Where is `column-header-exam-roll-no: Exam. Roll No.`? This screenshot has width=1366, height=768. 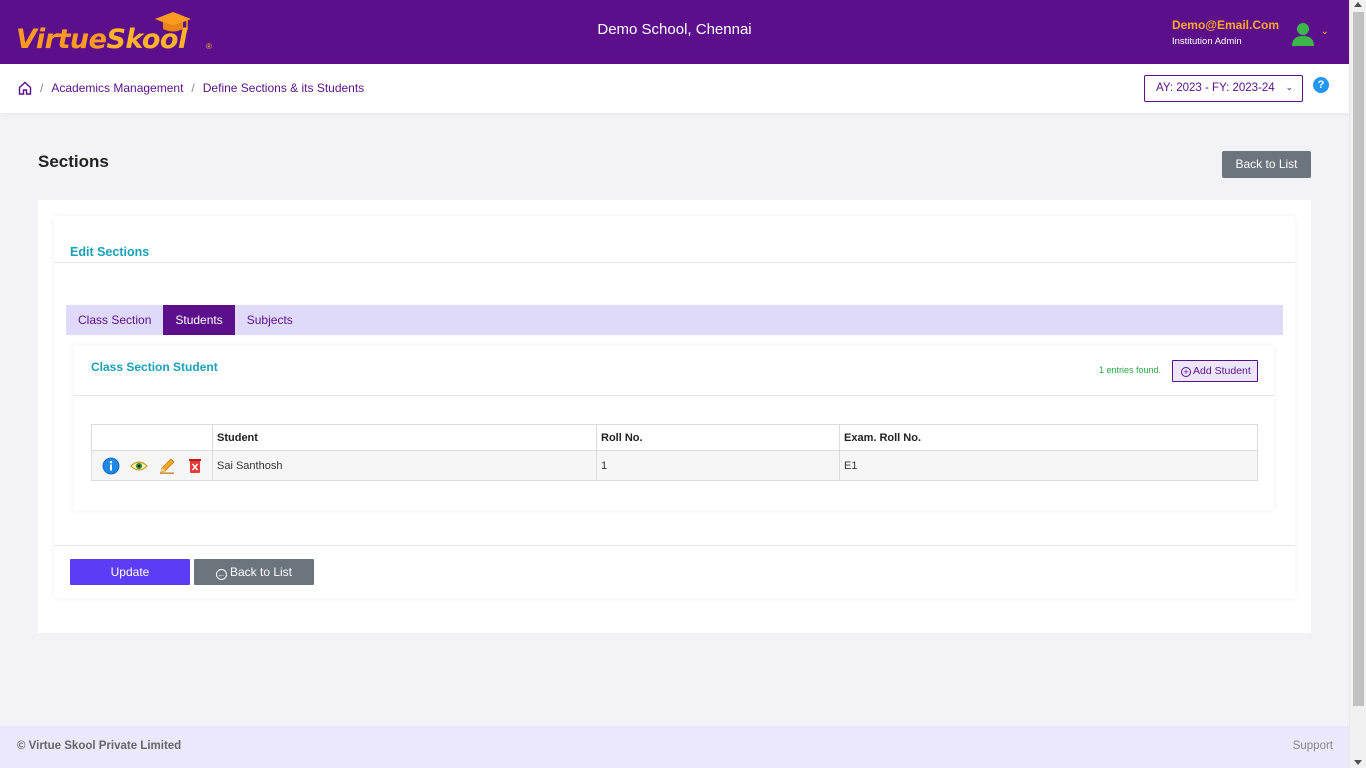
column-header-exam-roll-no: Exam. Roll No. is located at coordinates (1048, 437).